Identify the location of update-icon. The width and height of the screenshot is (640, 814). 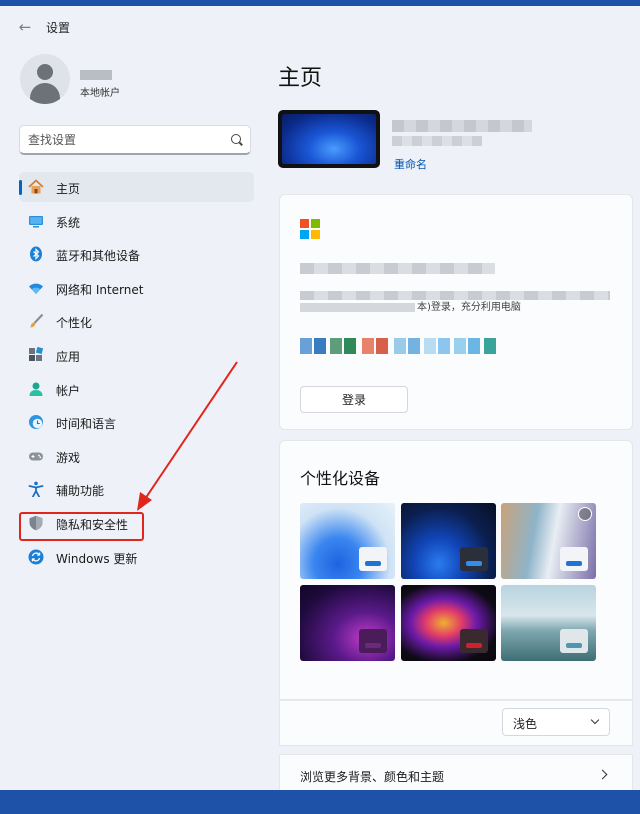
(36, 557).